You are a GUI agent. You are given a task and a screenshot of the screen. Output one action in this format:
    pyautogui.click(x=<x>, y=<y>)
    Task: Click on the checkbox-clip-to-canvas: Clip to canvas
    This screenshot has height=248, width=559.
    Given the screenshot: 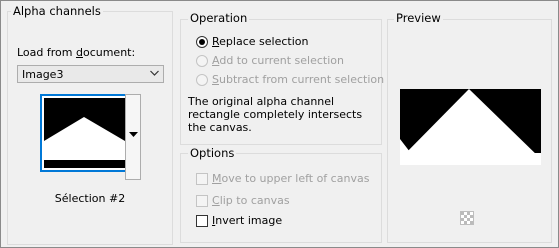 What is the action you would take?
    pyautogui.click(x=286, y=201)
    